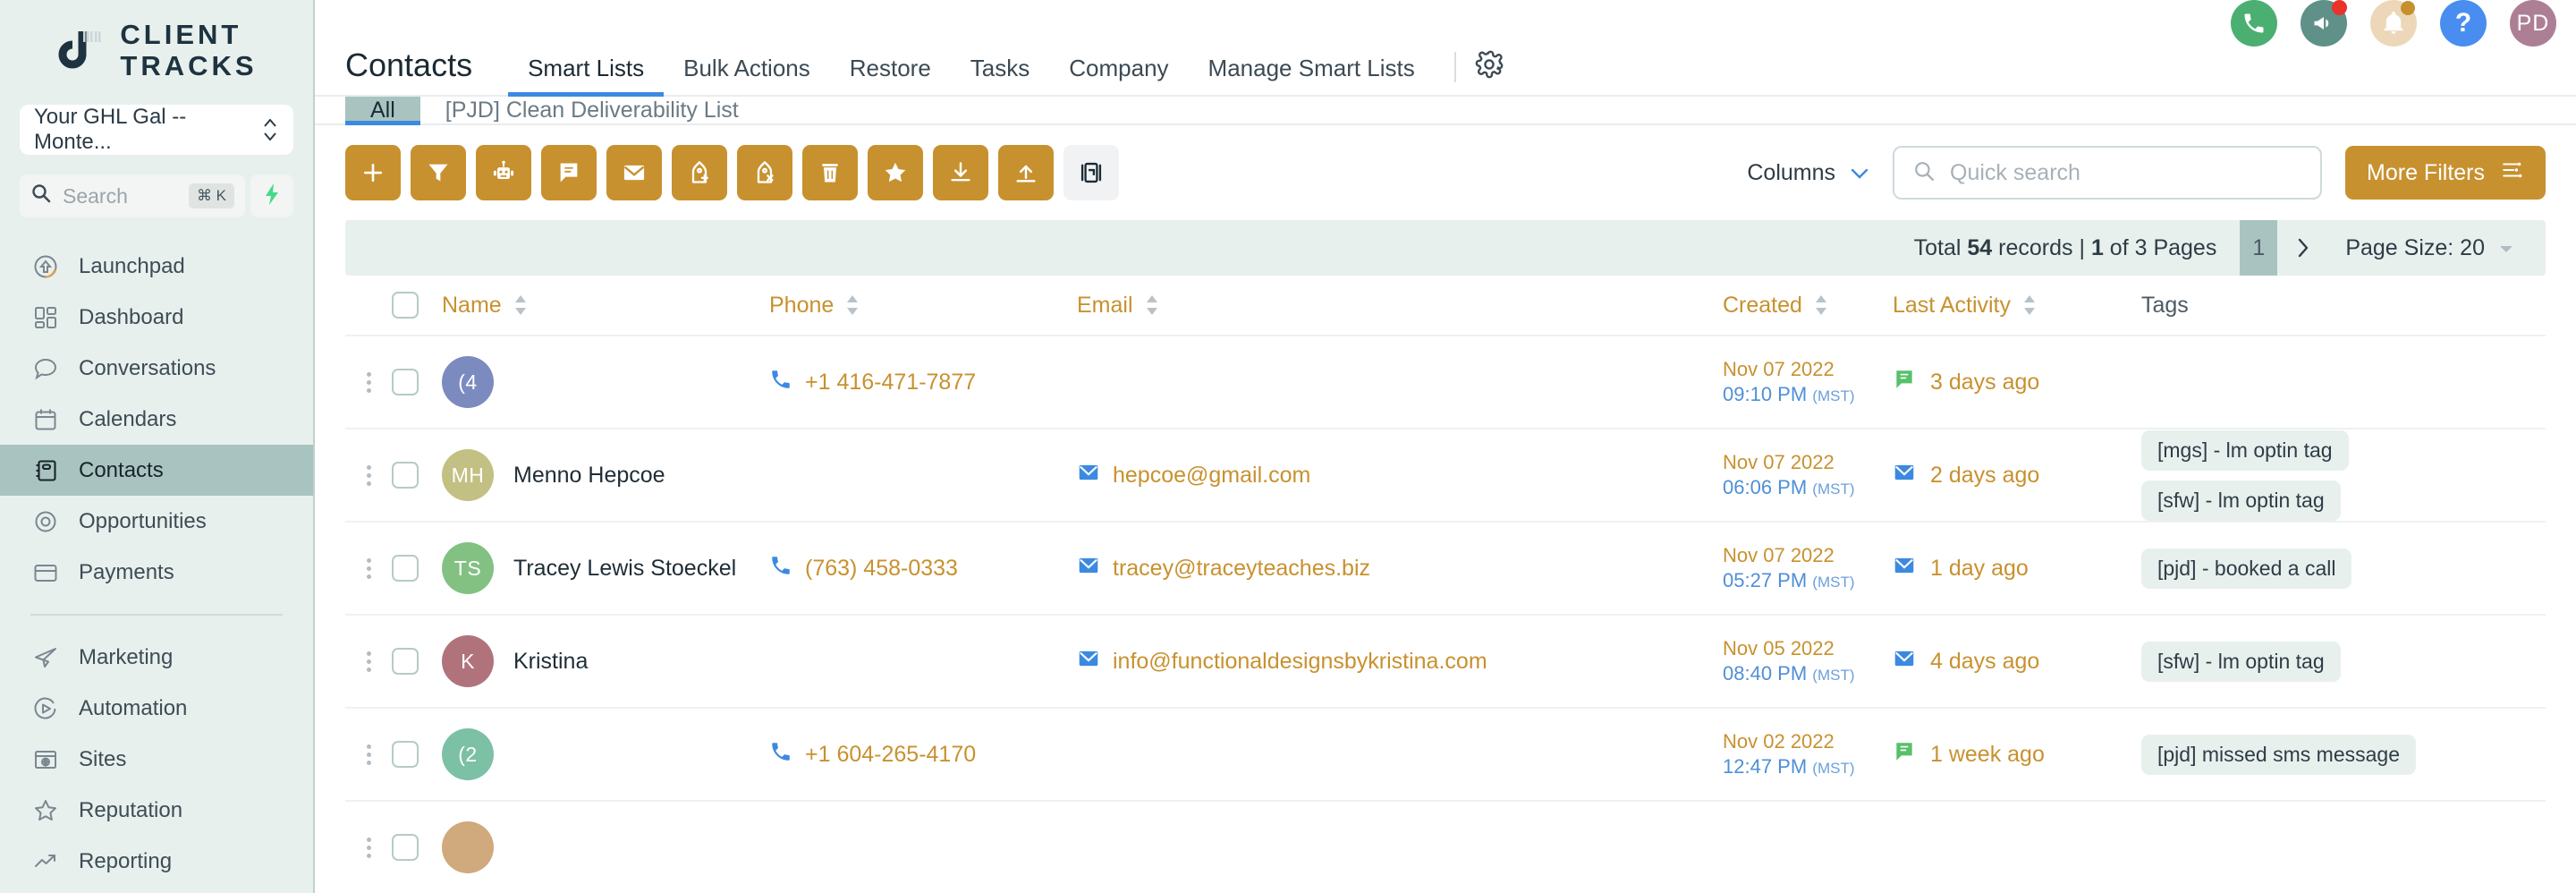 Image resolution: width=2576 pixels, height=893 pixels. Describe the element at coordinates (2259, 248) in the screenshot. I see `page-number-button: 1` at that location.